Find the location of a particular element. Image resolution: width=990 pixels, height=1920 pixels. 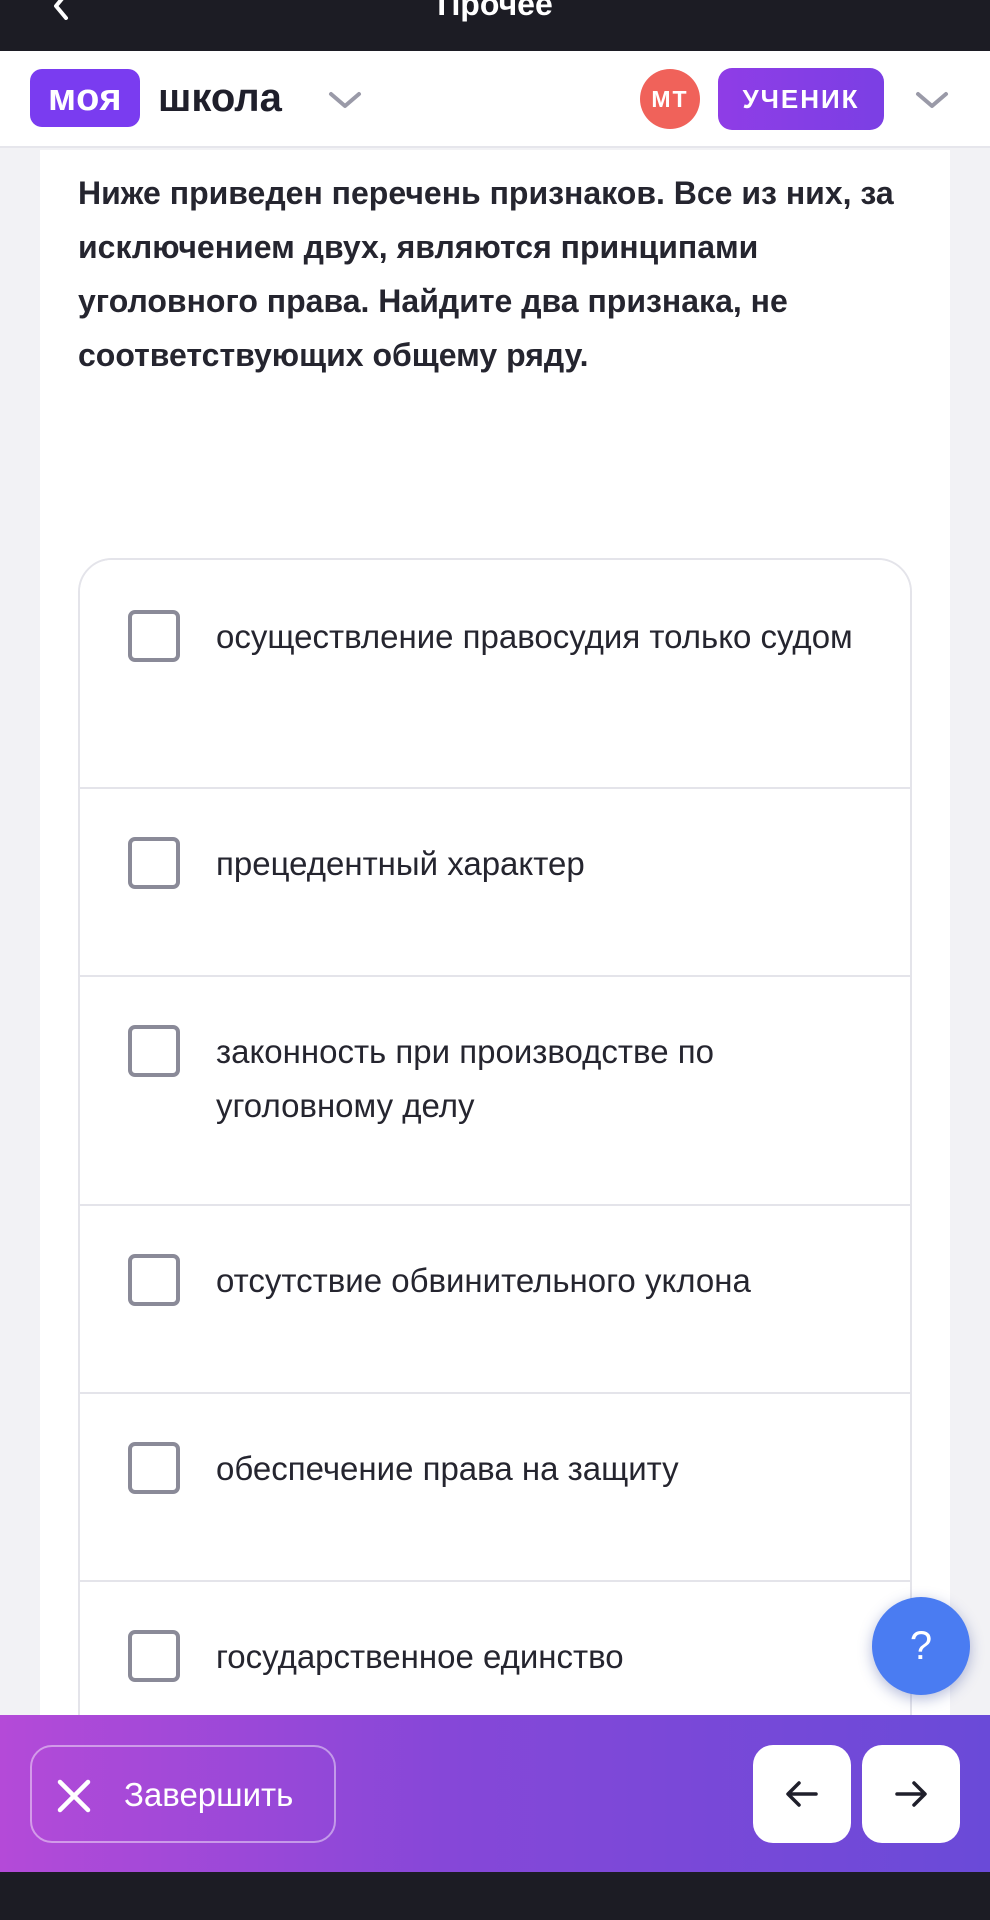

option-label: прецедентный характер is located at coordinates (400, 863).